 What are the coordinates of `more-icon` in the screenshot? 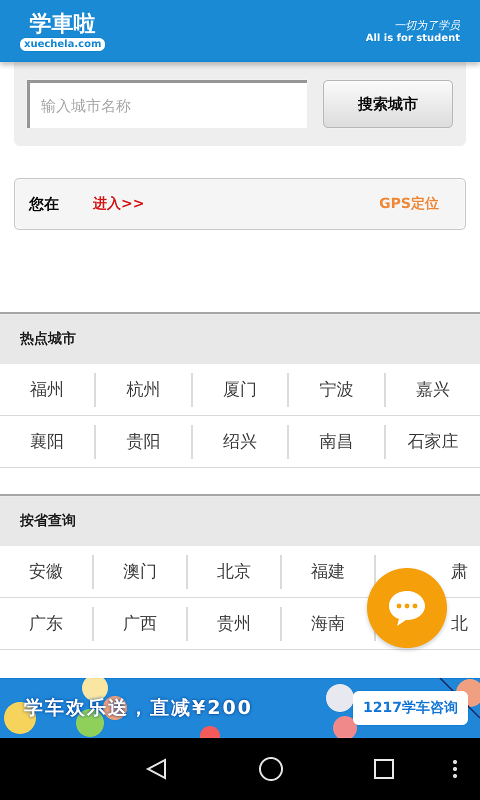 It's located at (455, 769).